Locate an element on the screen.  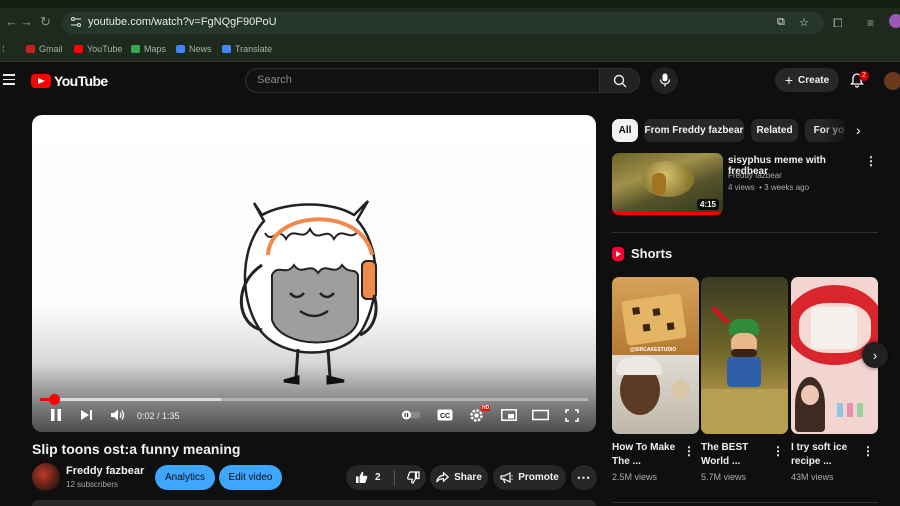
bottom-divider is located at coordinates (745, 502).